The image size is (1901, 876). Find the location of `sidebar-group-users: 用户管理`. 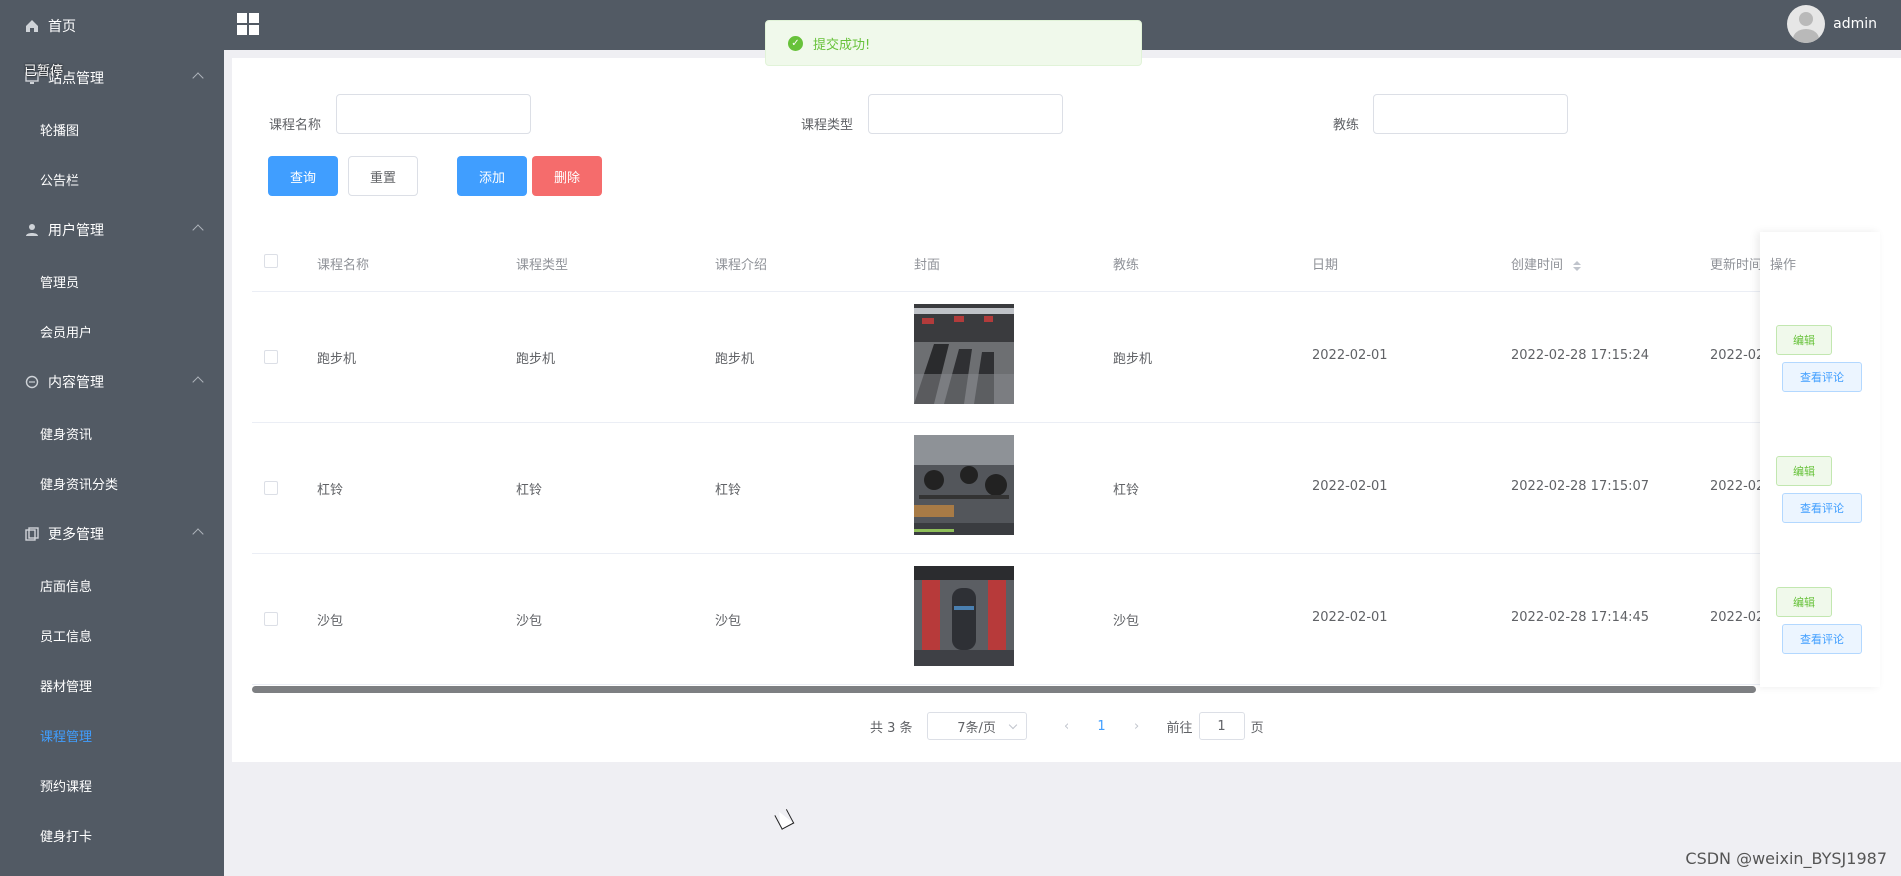

sidebar-group-users: 用户管理 is located at coordinates (112, 230).